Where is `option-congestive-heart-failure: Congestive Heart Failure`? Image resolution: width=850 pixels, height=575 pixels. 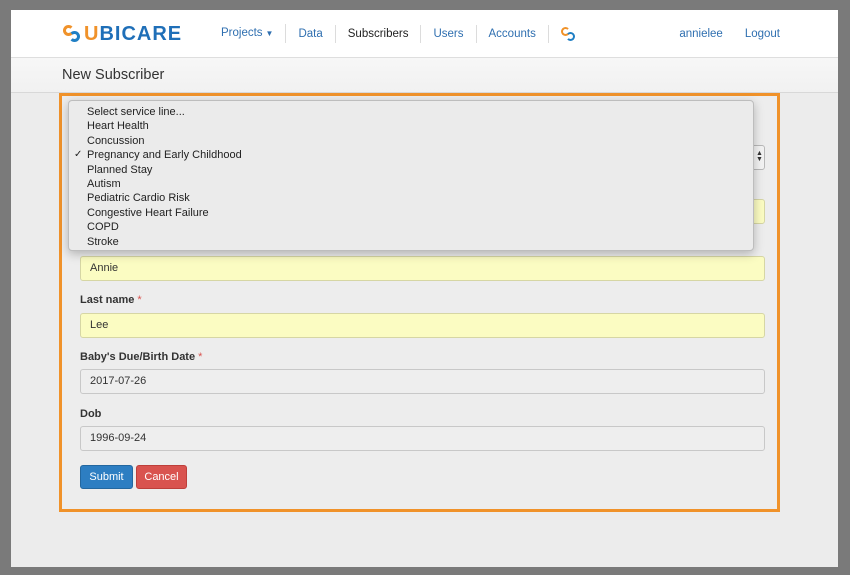 option-congestive-heart-failure: Congestive Heart Failure is located at coordinates (411, 213).